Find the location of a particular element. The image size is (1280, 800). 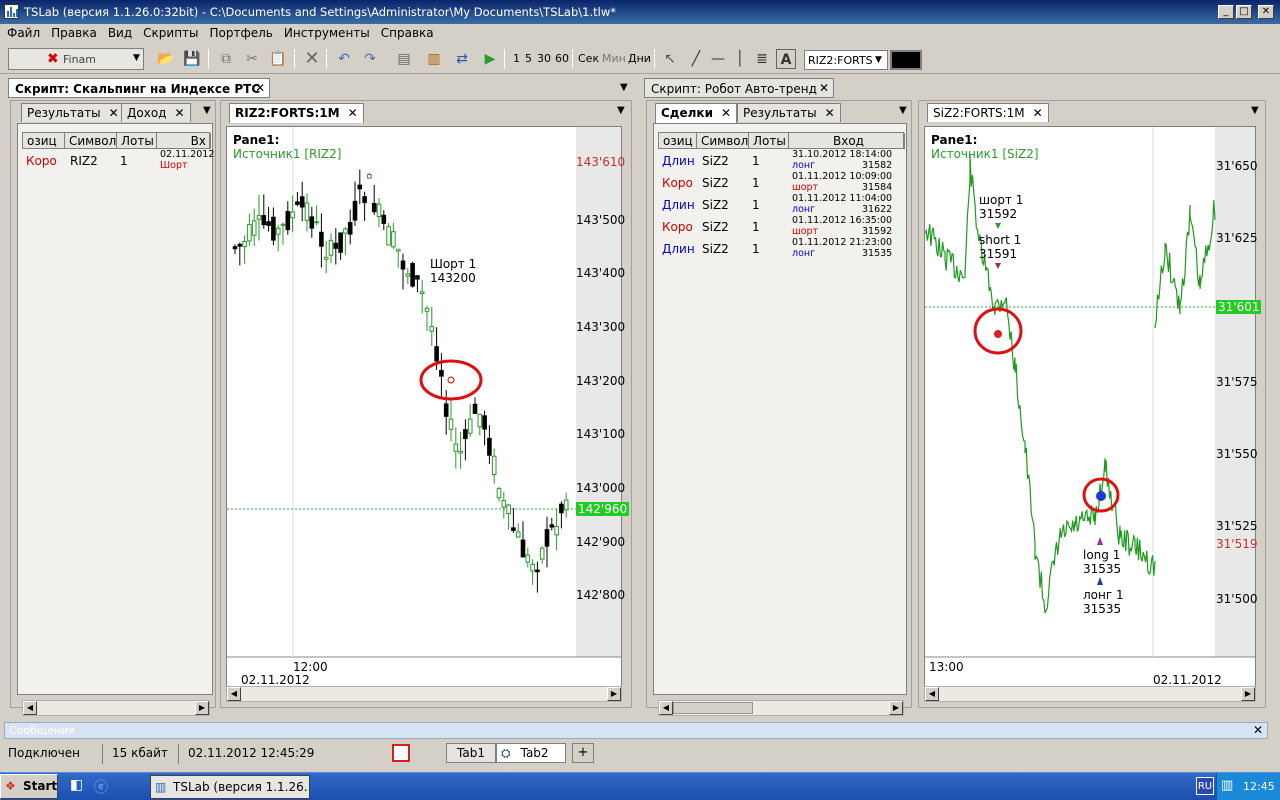

col-entry: Вх is located at coordinates (184, 141).